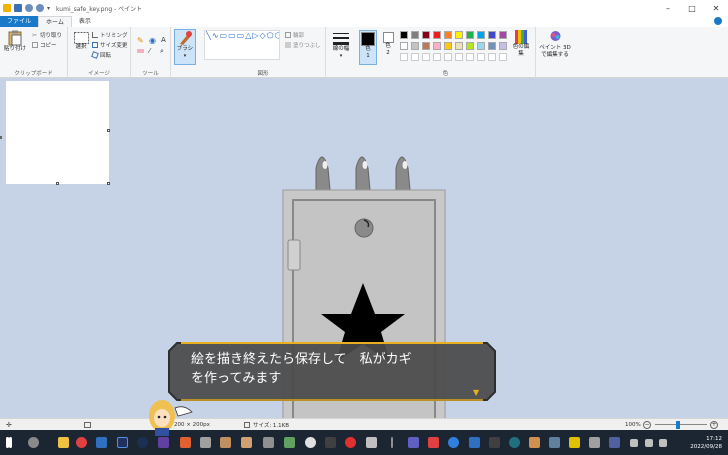 The height and width of the screenshot is (455, 728). I want to click on zoom-level: 100%, so click(633, 424).